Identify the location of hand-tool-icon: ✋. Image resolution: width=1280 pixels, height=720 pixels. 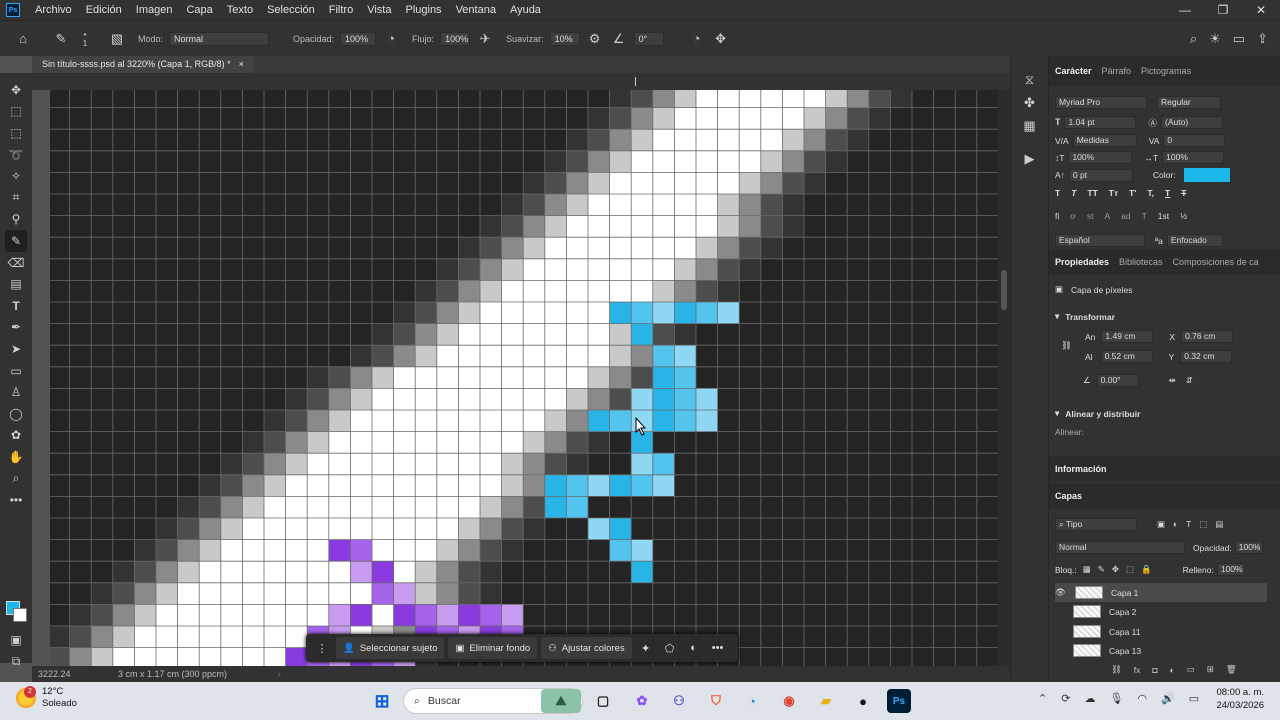
(16, 457).